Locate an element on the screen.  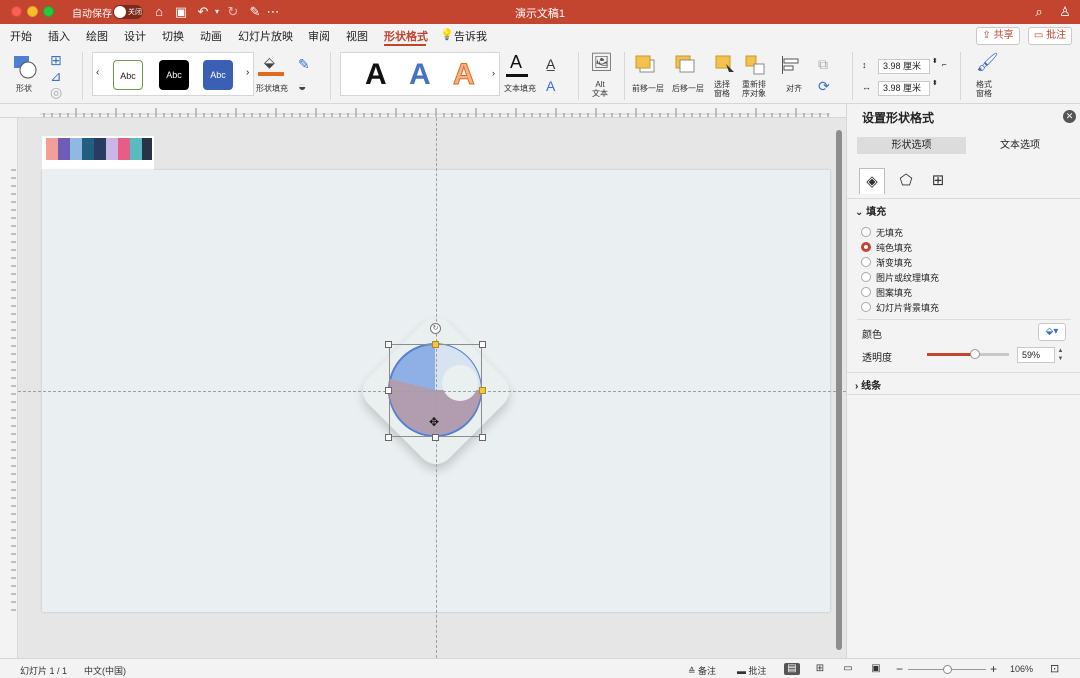
zoom-slider is located at coordinates (947, 669).